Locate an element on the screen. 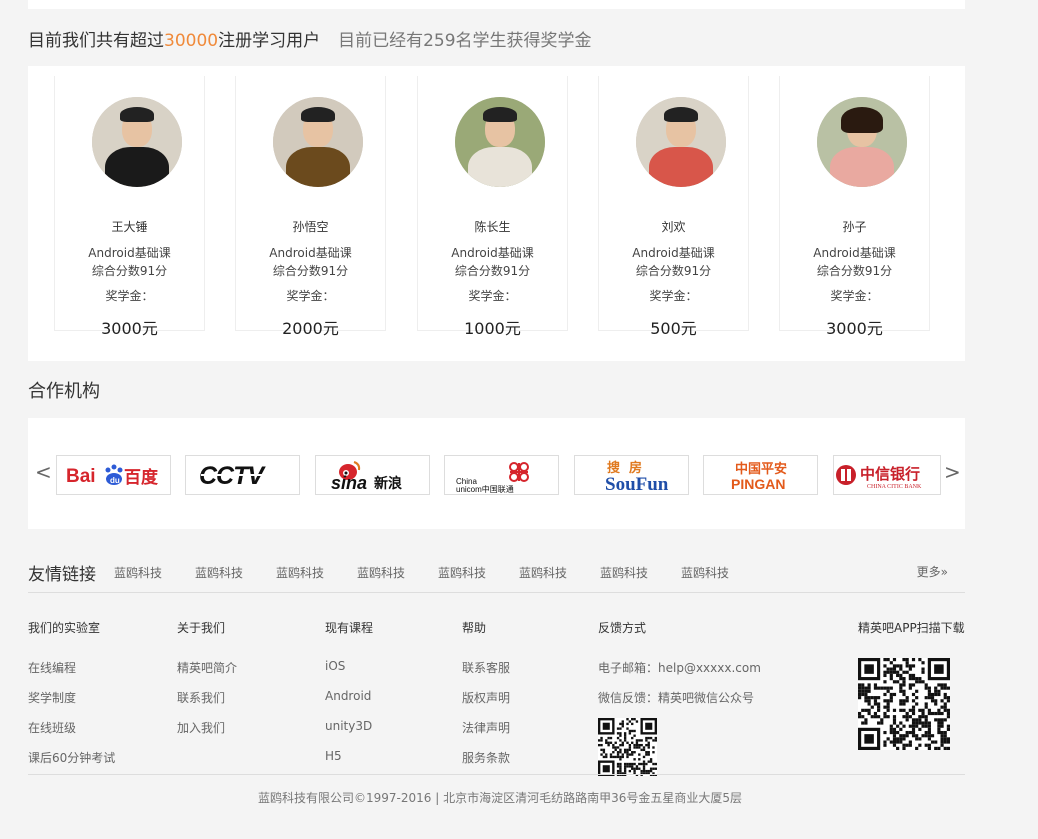  footer-link-customer-service: 联系客服 is located at coordinates (486, 667).